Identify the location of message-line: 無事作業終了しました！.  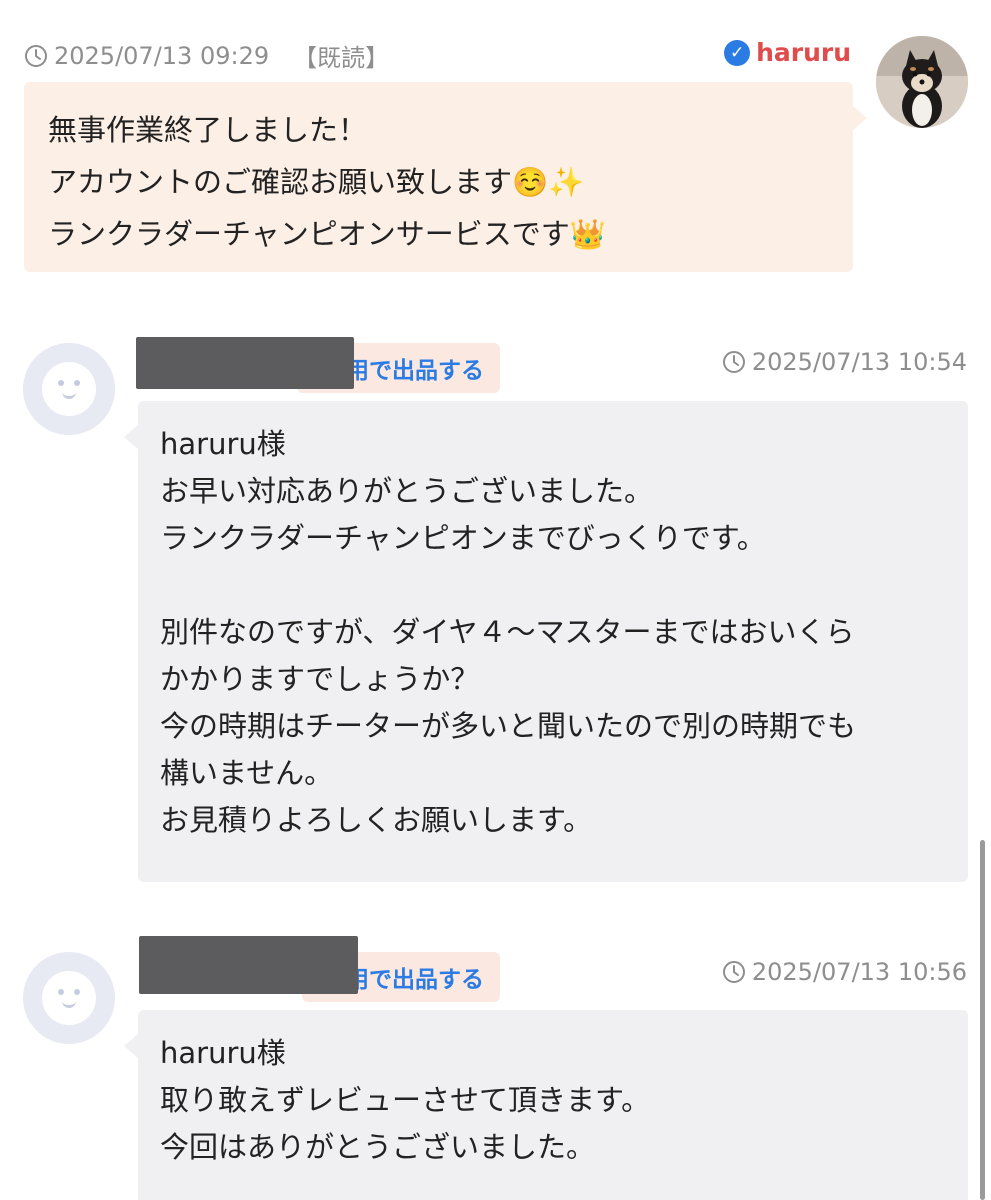
(208, 130).